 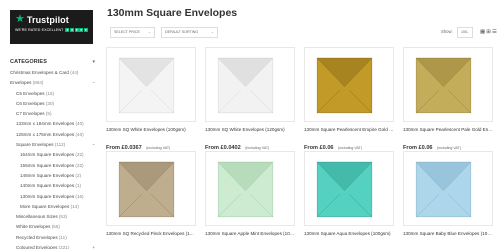 I want to click on categories-title: CATEGORIES, so click(x=28, y=62).